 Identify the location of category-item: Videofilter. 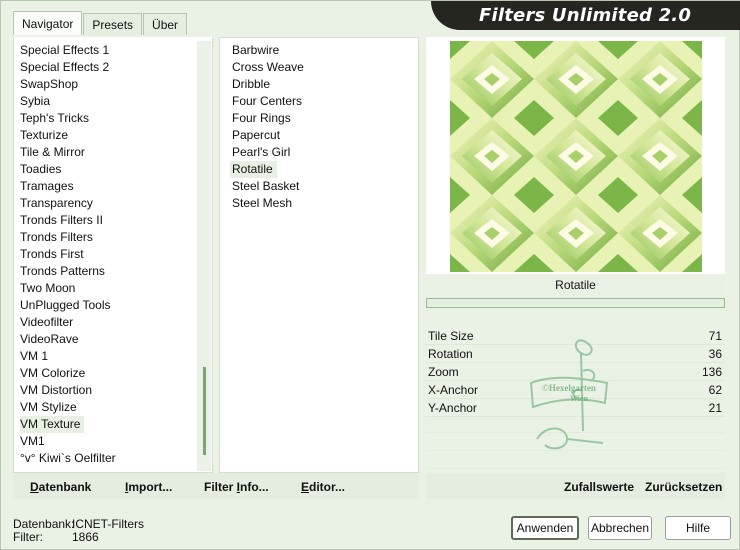
(46, 322).